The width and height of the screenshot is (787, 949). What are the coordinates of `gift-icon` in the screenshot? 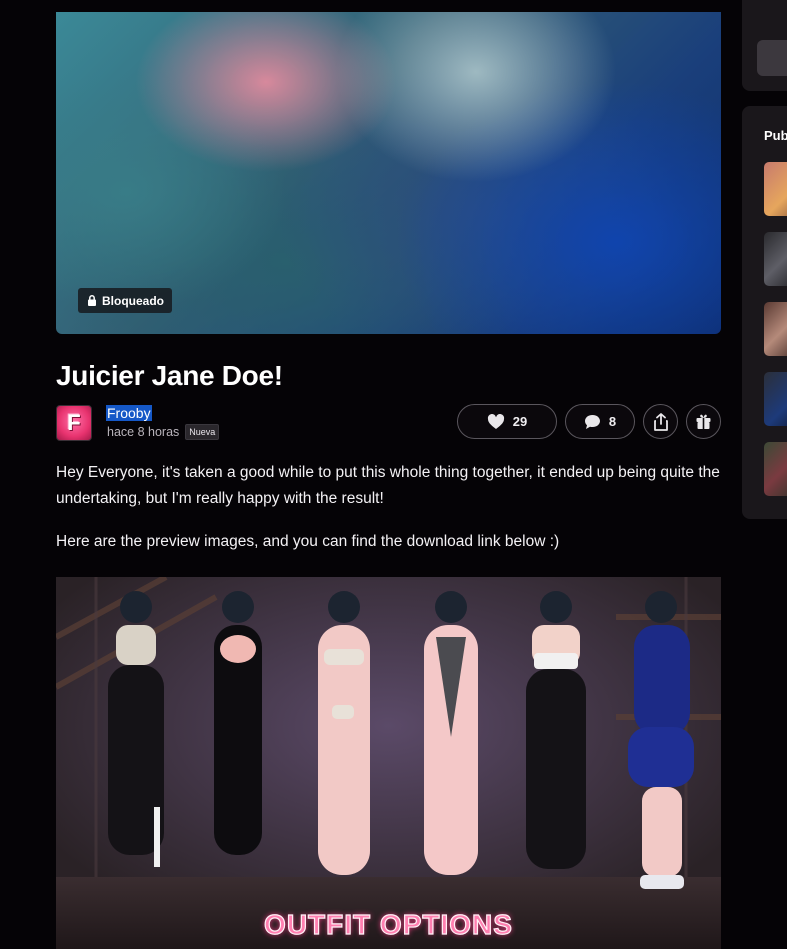 It's located at (703, 421).